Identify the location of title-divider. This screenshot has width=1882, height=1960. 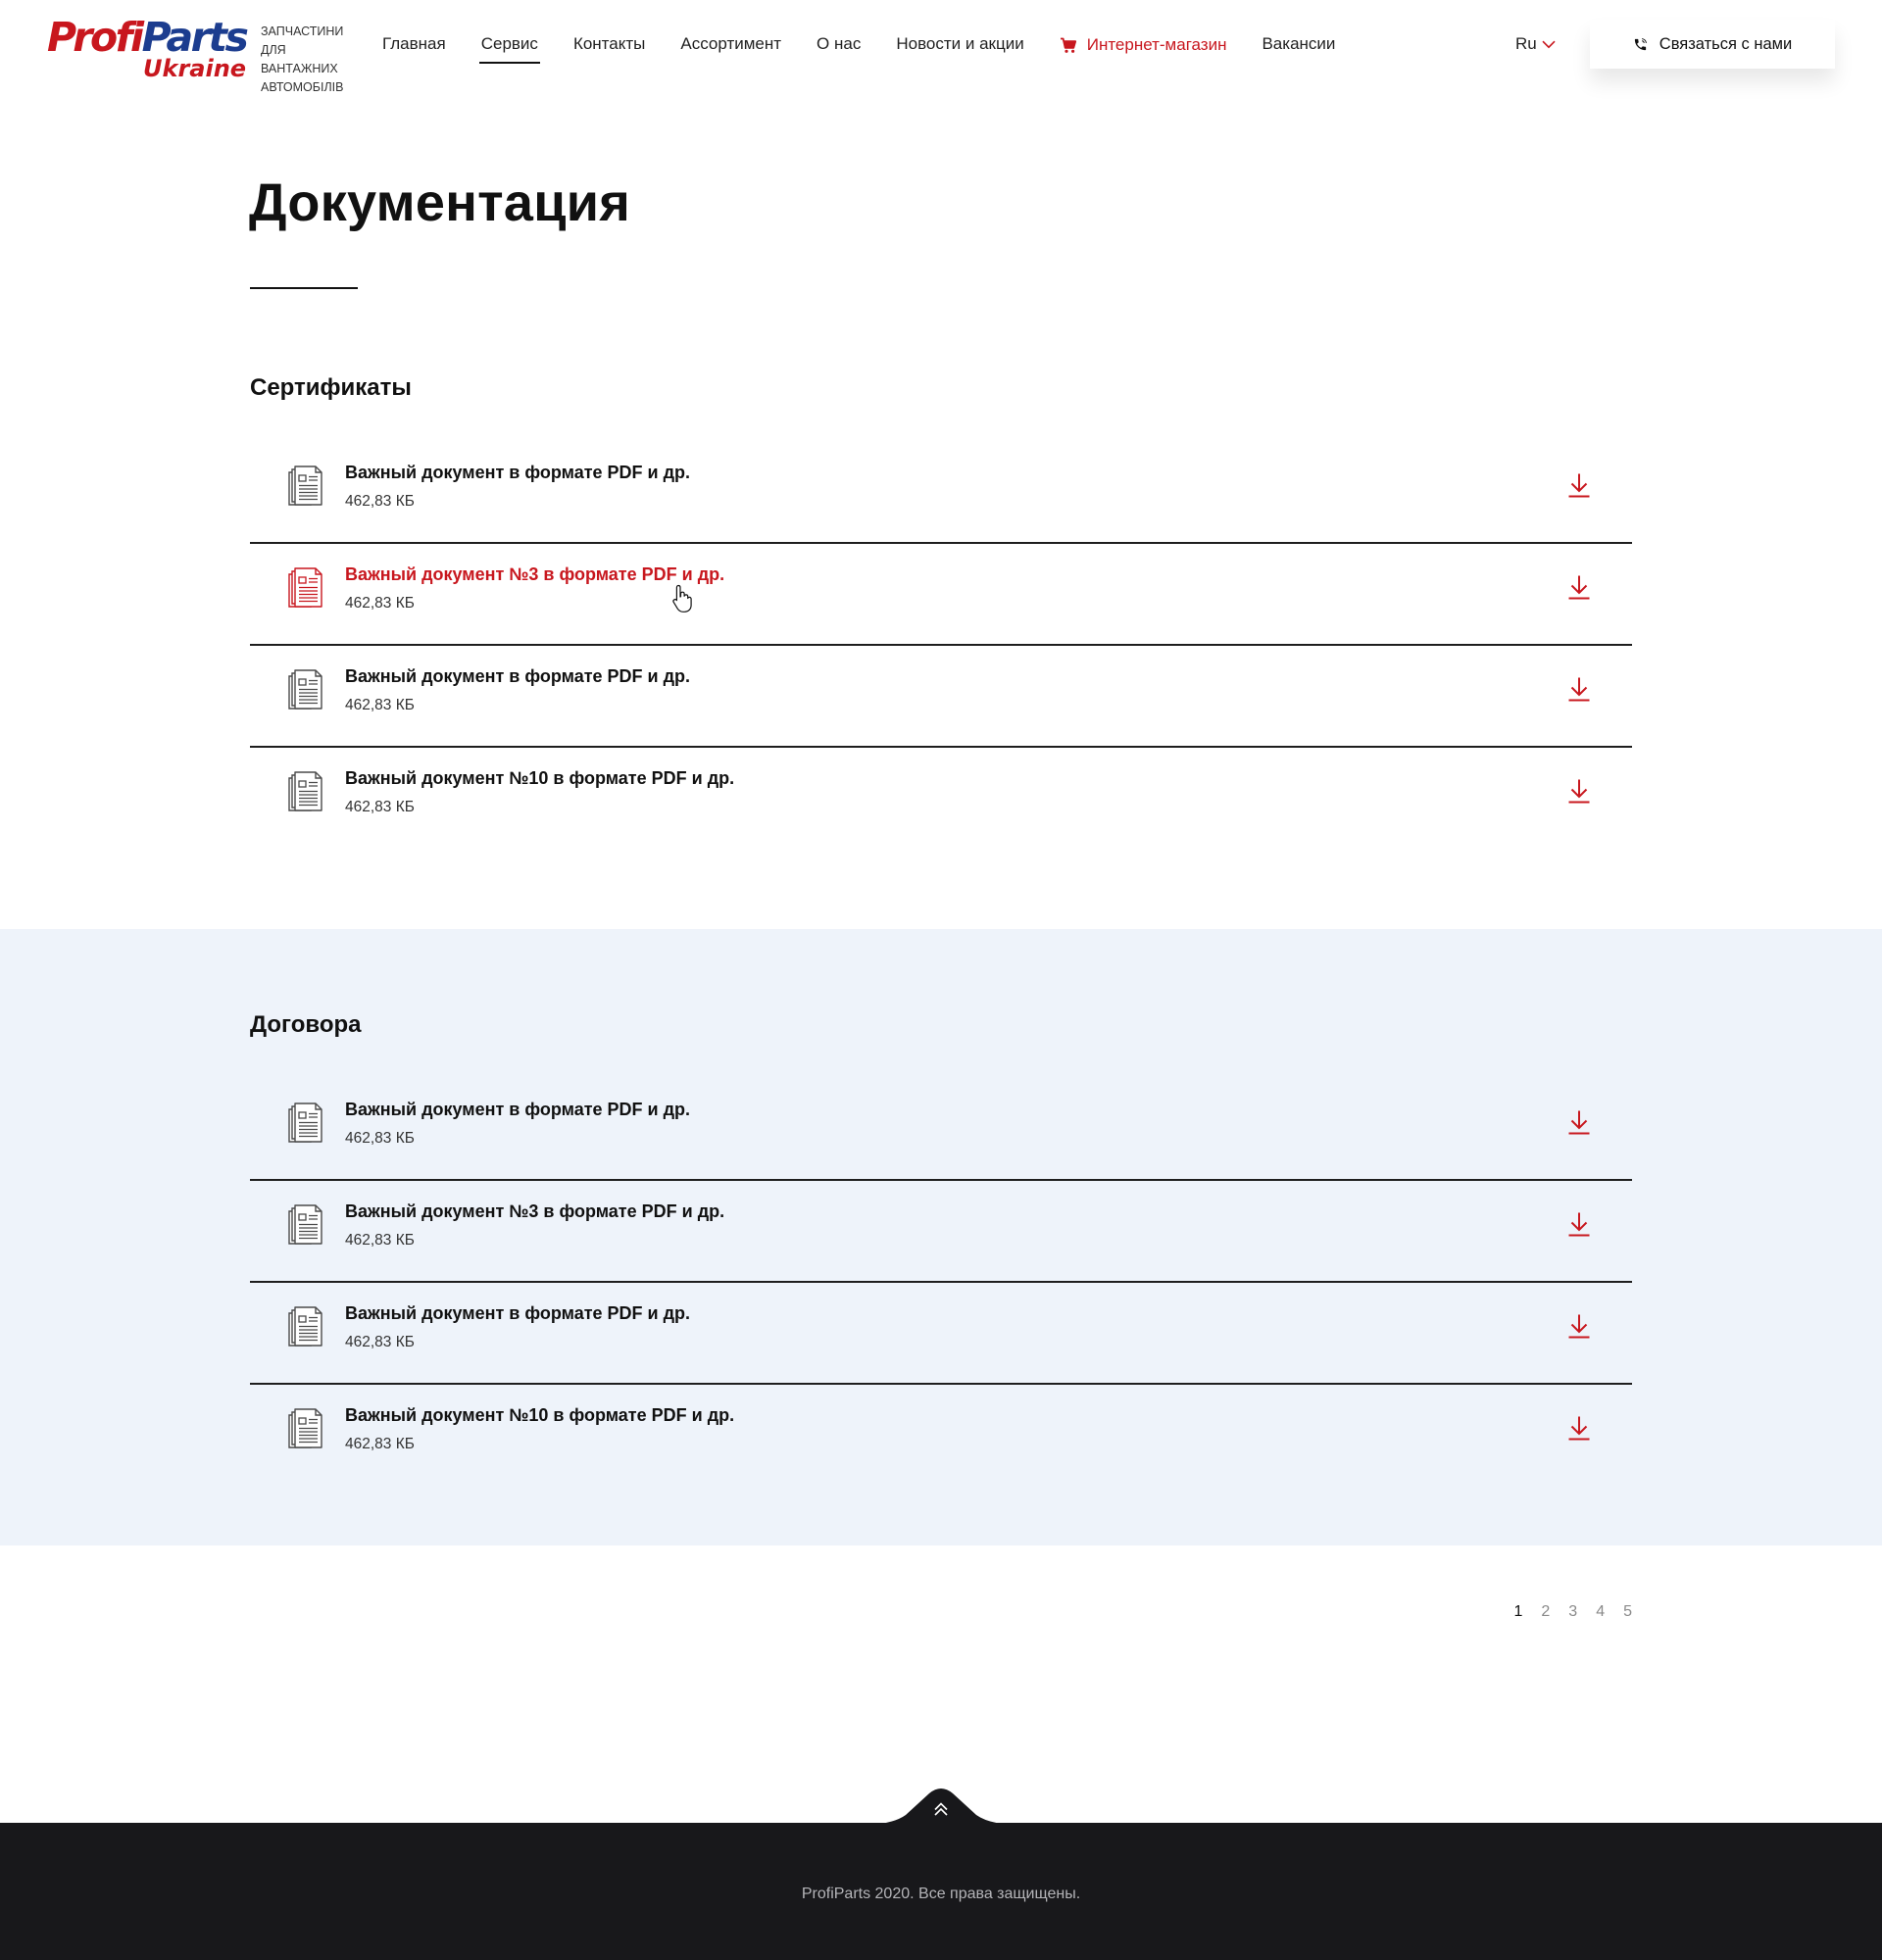
(304, 288).